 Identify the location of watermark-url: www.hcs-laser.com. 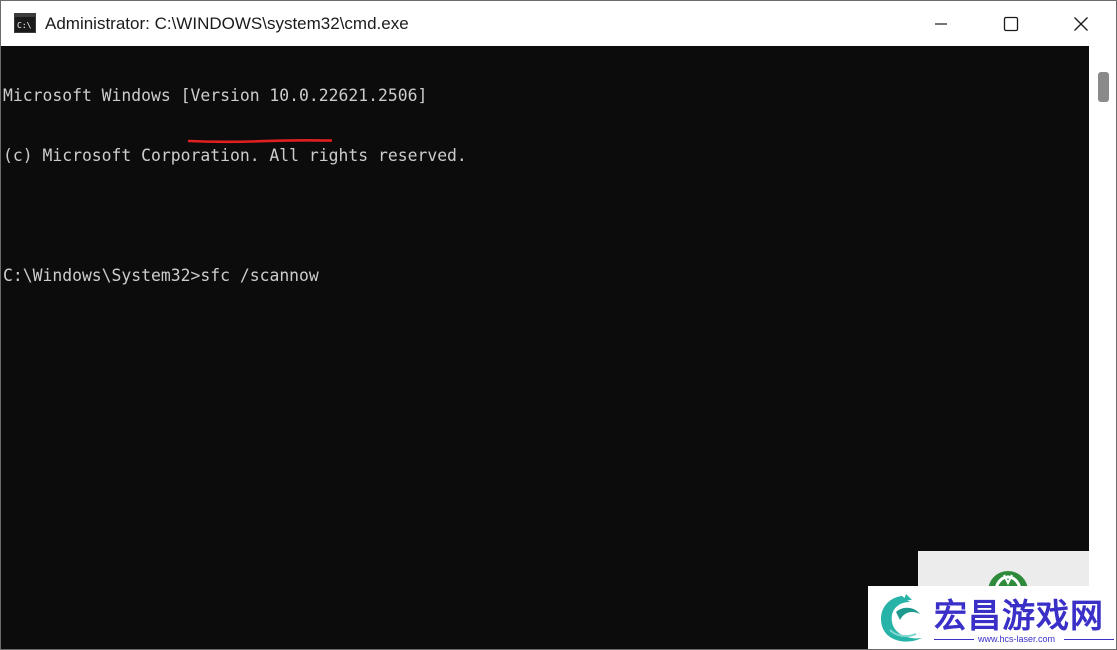
(1017, 639).